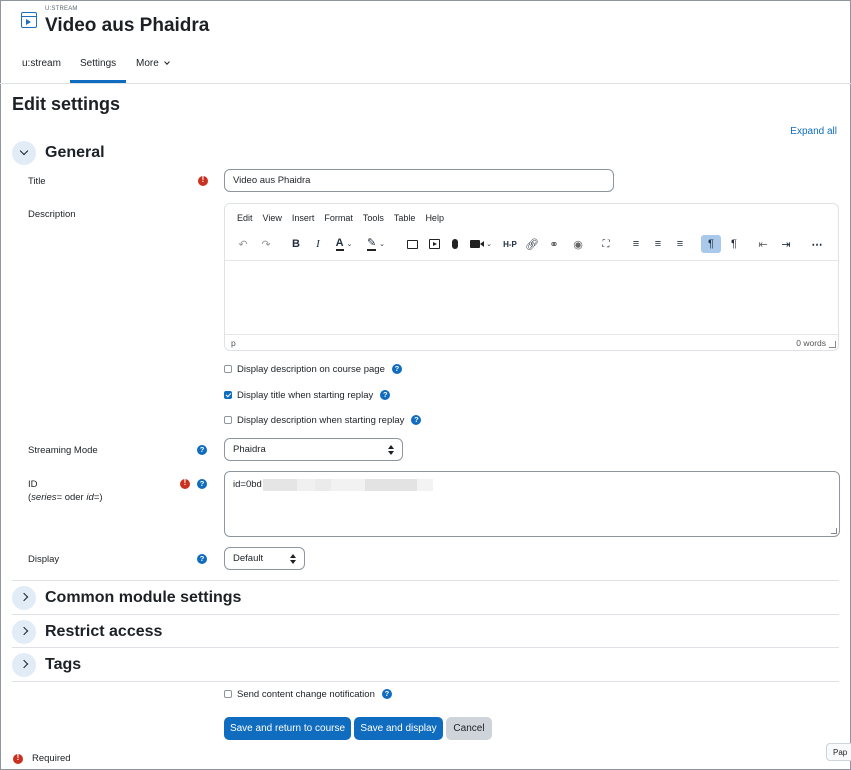 The image size is (851, 770). I want to click on section-common-module-header: Common module settings, so click(126, 598).